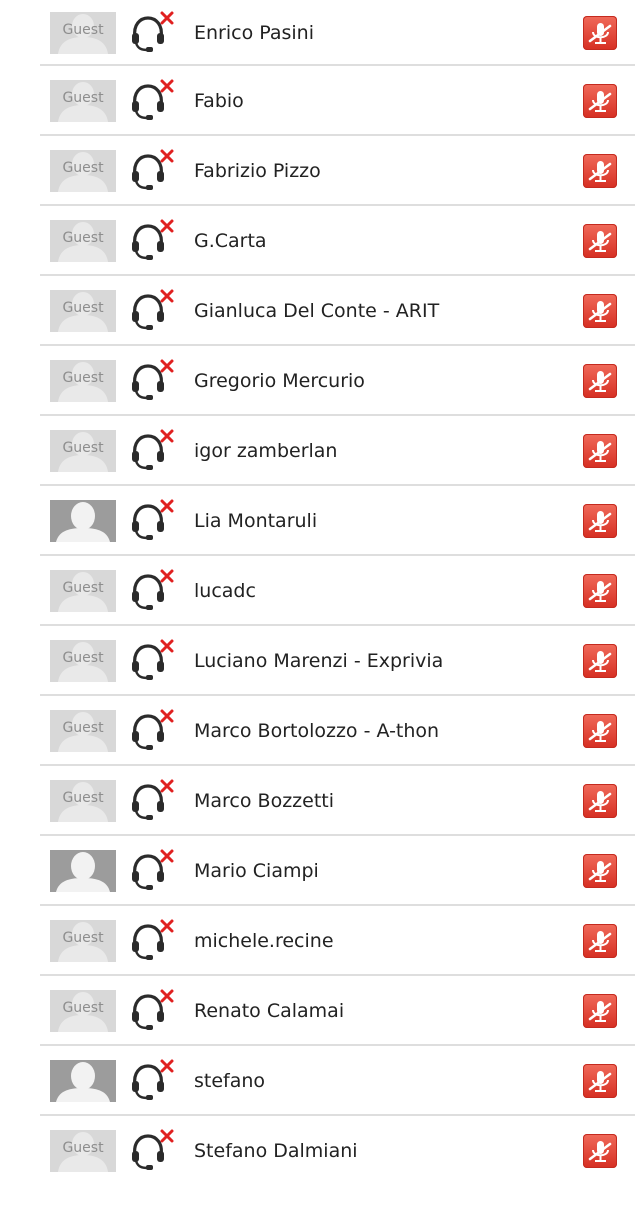  What do you see at coordinates (317, 1081) in the screenshot?
I see `participant-row: stefano` at bounding box center [317, 1081].